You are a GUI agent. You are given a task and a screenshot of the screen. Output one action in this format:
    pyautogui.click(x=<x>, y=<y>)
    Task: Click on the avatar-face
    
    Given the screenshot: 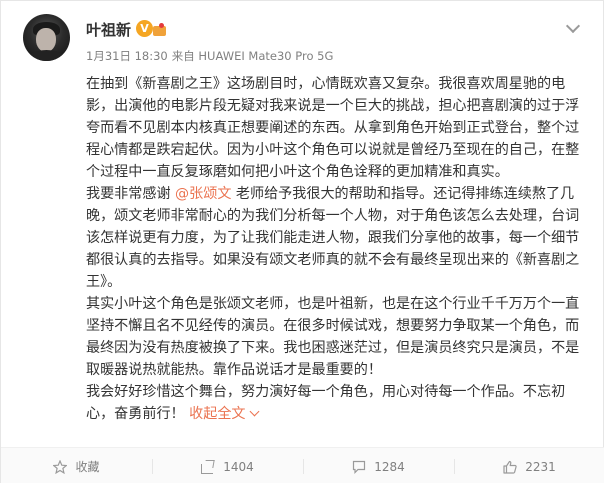 What is the action you would take?
    pyautogui.click(x=46, y=40)
    